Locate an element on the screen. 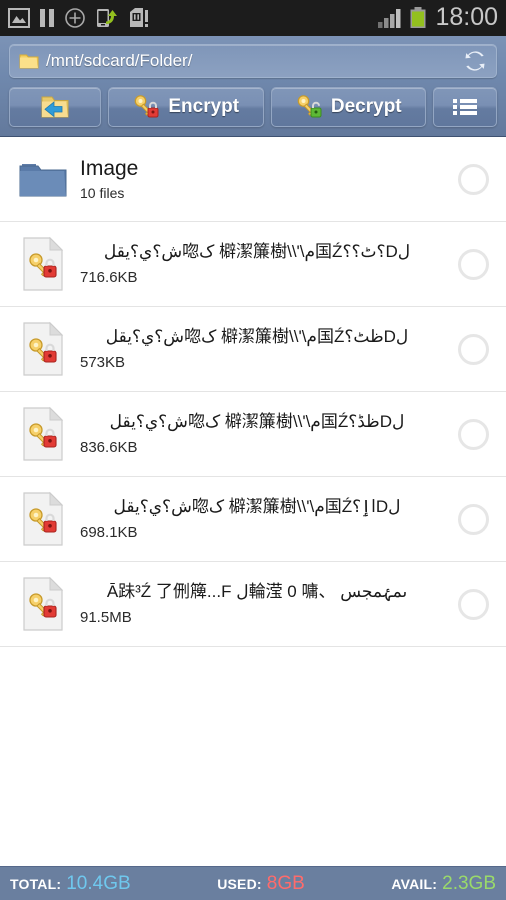 This screenshot has width=506, height=900. list-item-text: لDظٹ؟国Źم\'\\檘潔簾樹 ک唿ش؟ي؟يقل 573KB is located at coordinates (256, 348).